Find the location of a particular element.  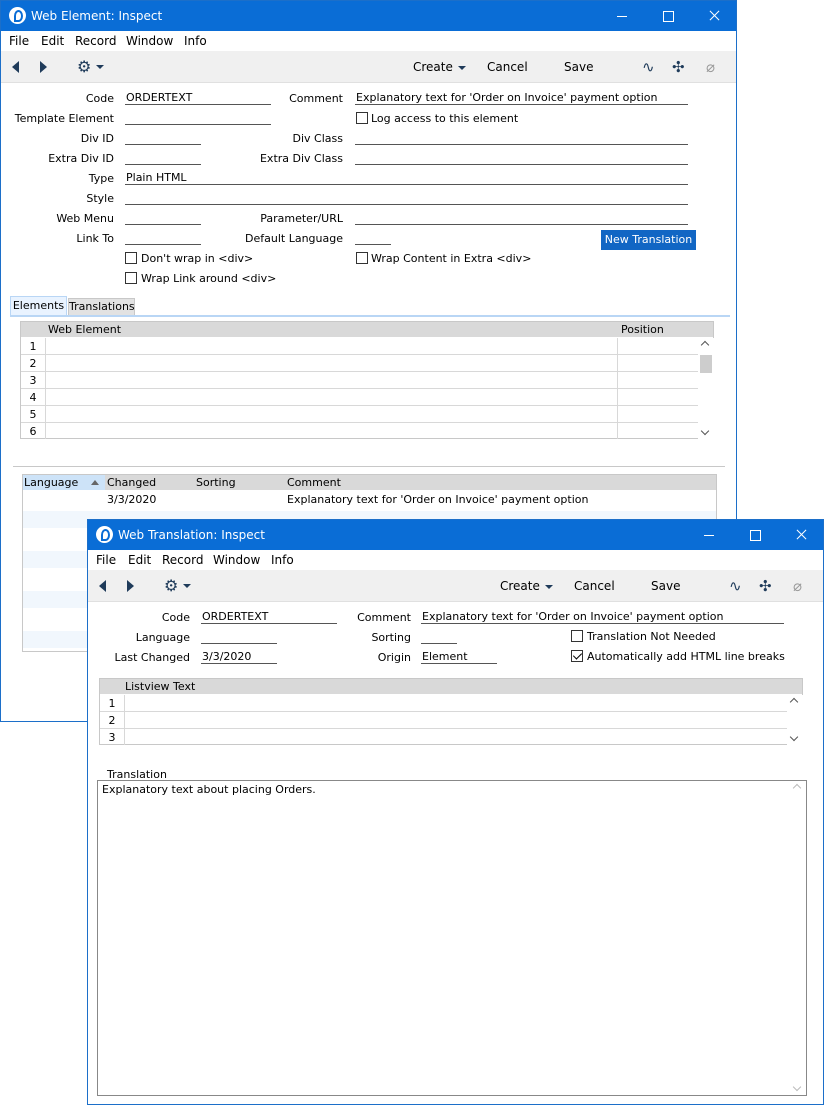

style-field is located at coordinates (406, 198).